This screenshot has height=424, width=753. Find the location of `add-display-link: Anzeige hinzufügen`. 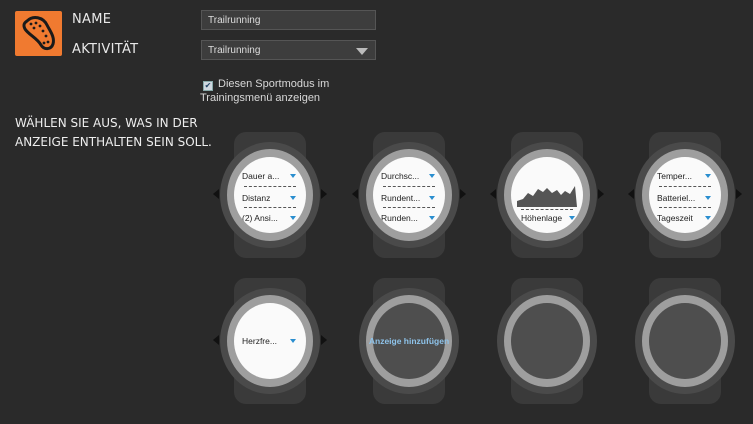

add-display-link: Anzeige hinzufügen is located at coordinates (409, 341).